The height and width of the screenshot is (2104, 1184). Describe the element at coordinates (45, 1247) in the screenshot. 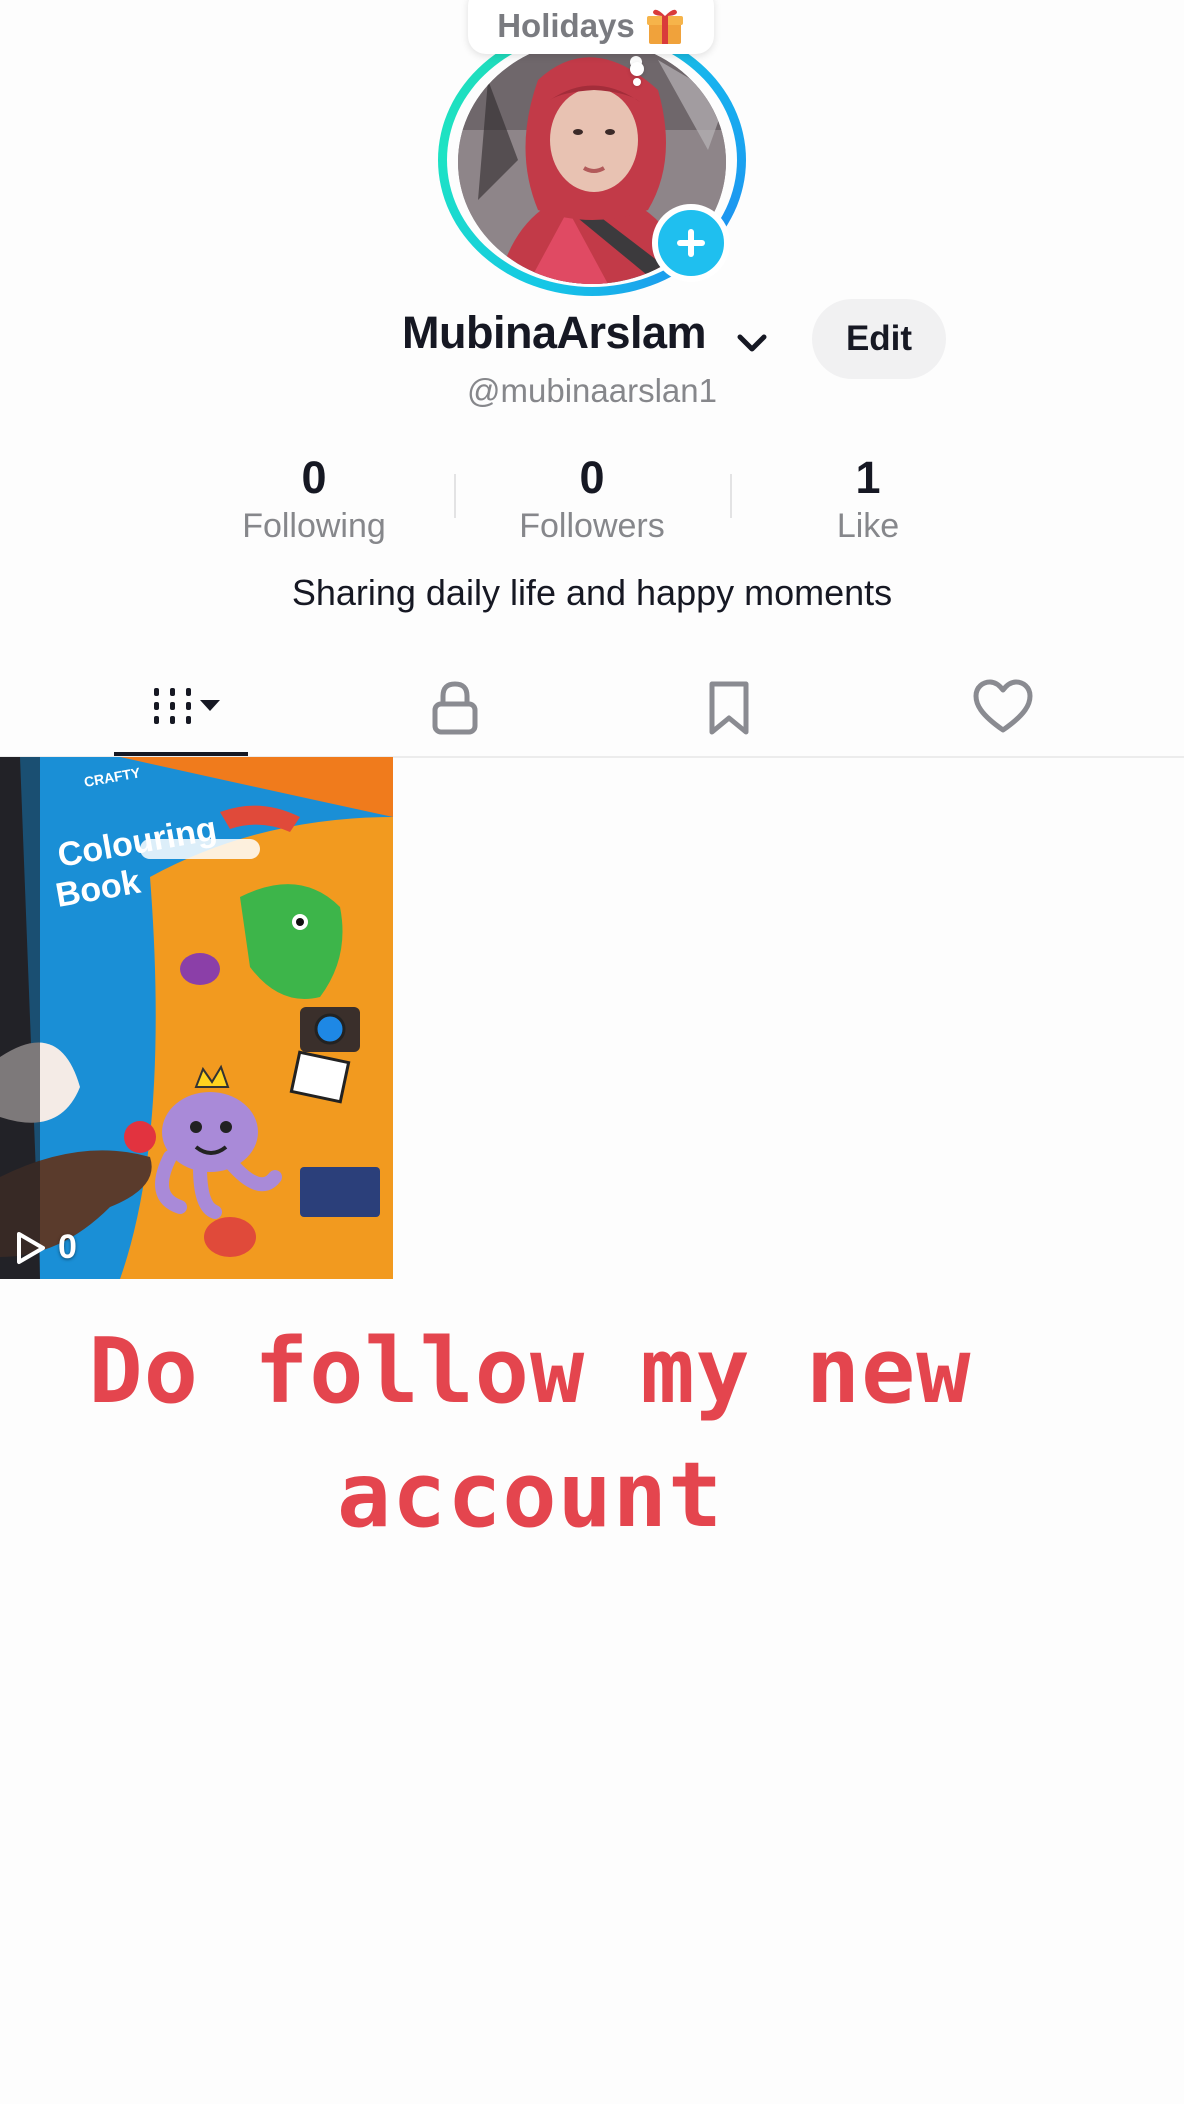

I see `view-count: 0` at that location.